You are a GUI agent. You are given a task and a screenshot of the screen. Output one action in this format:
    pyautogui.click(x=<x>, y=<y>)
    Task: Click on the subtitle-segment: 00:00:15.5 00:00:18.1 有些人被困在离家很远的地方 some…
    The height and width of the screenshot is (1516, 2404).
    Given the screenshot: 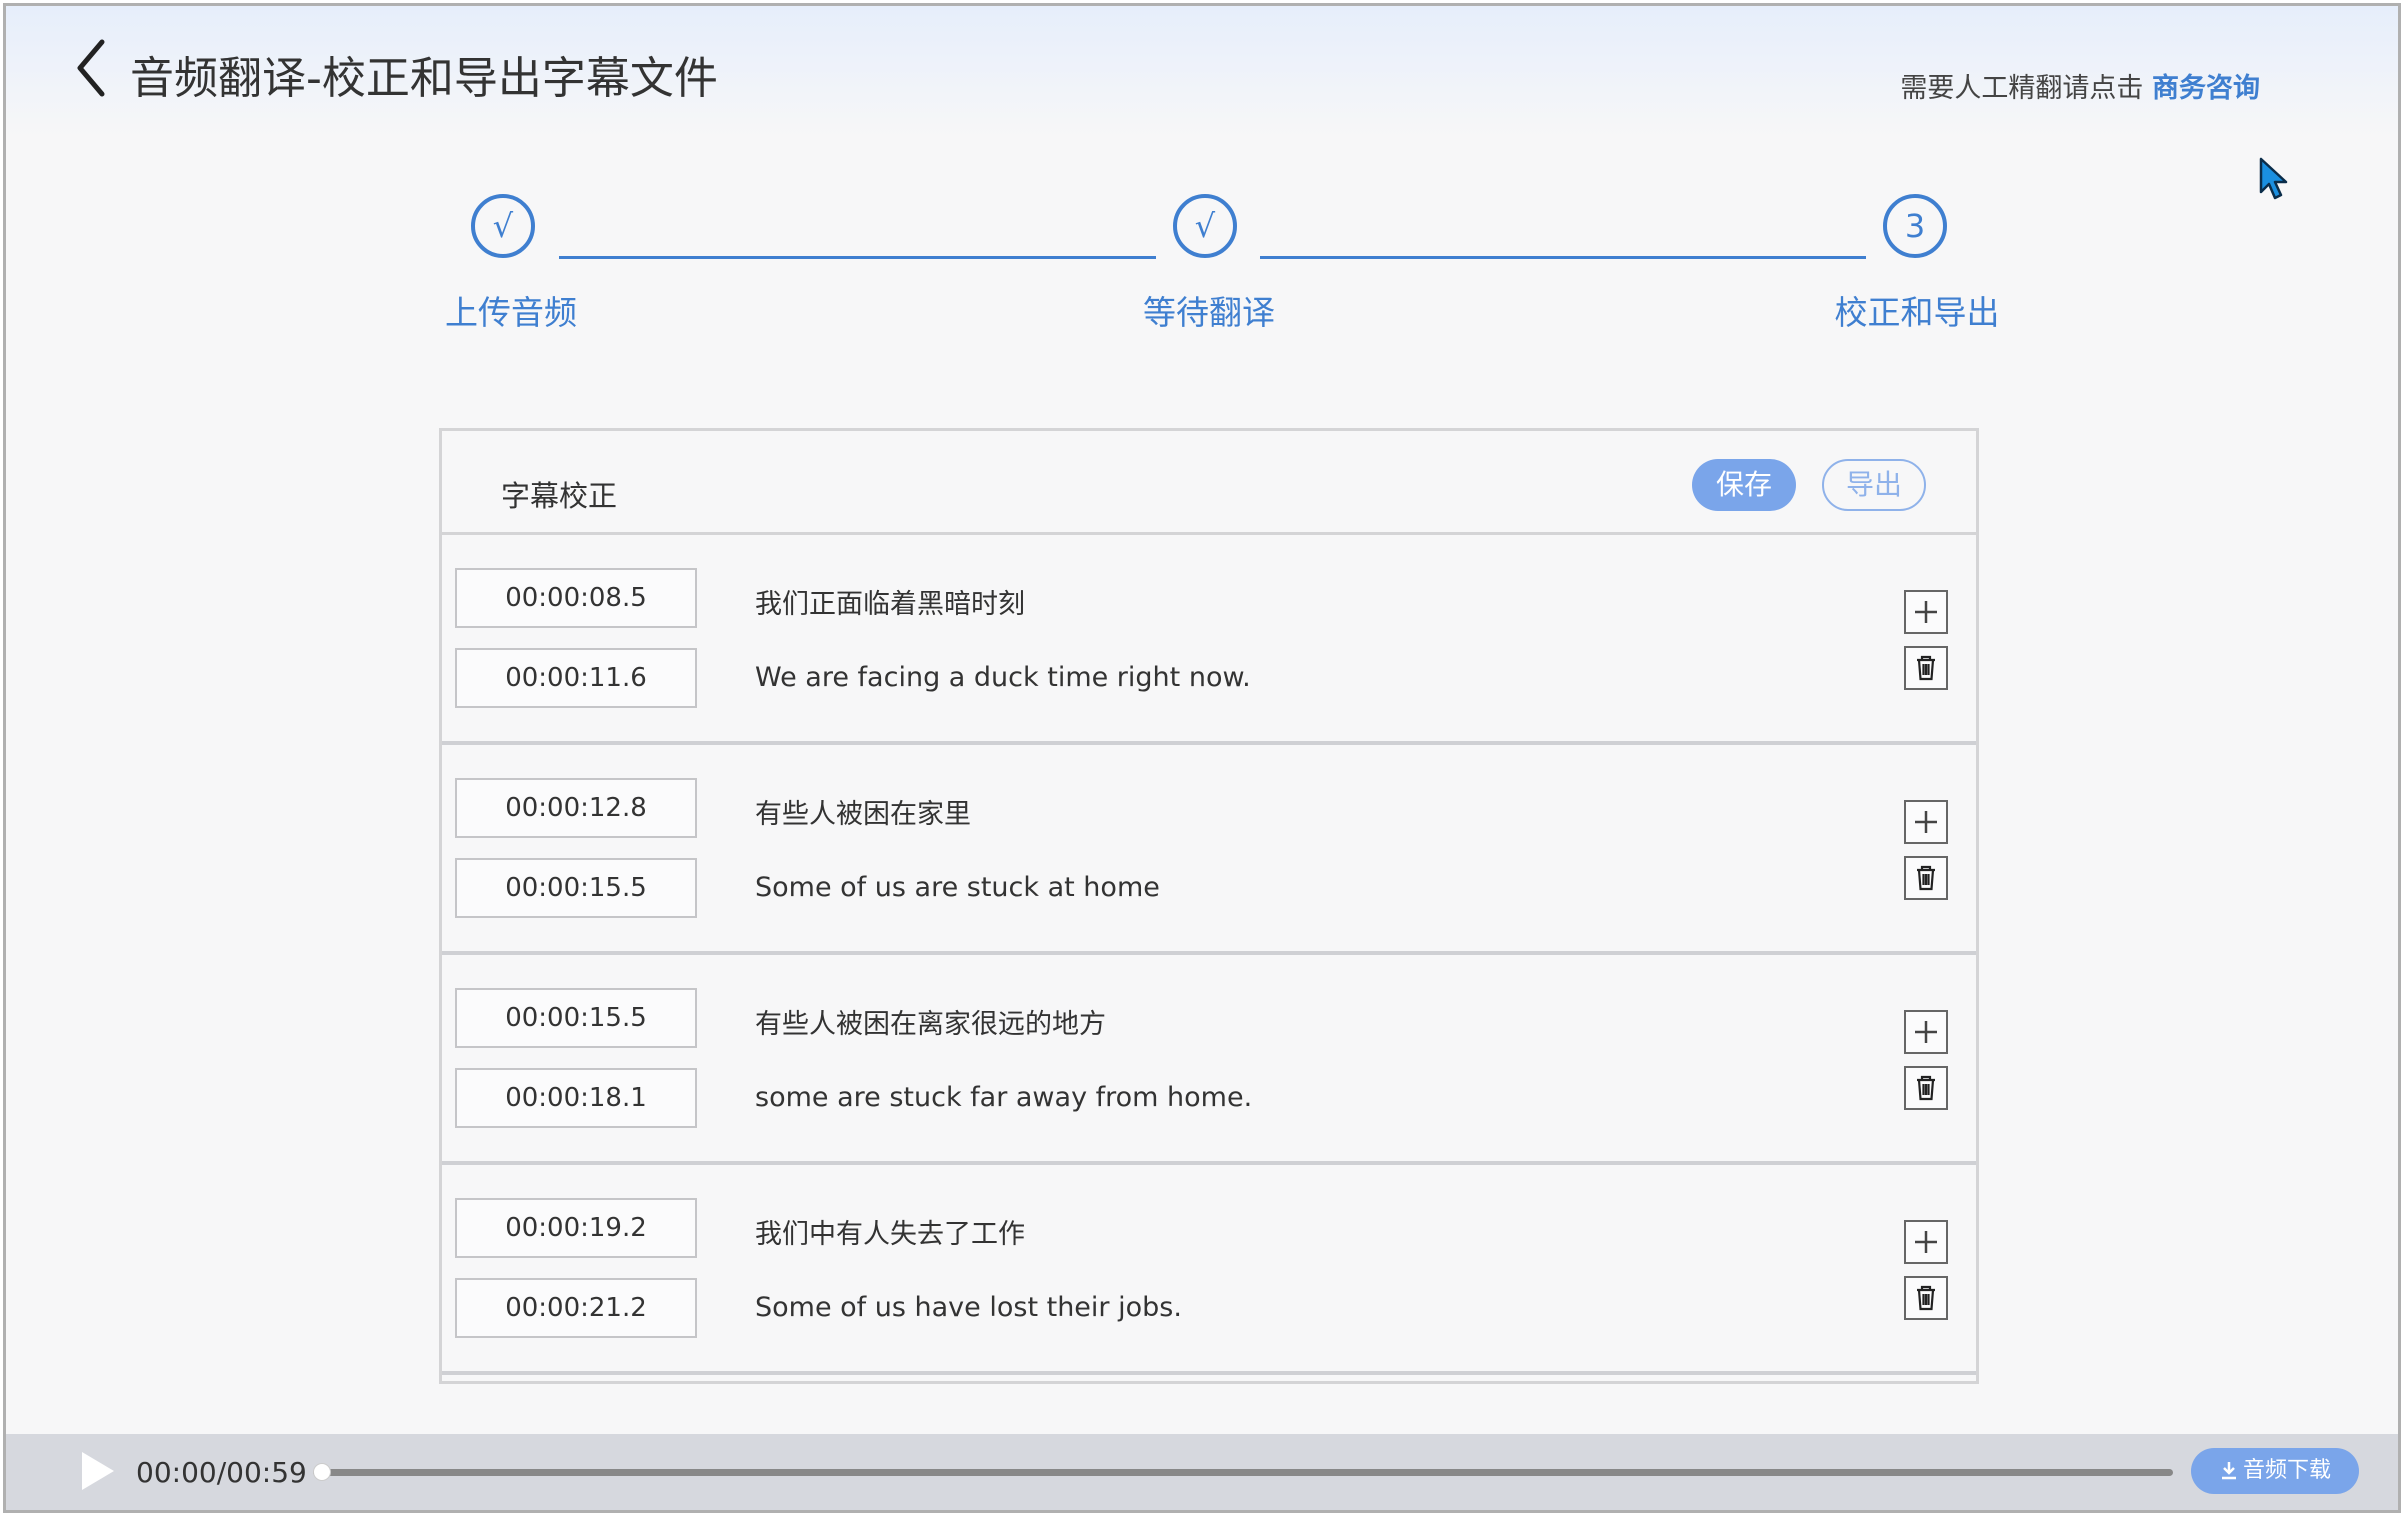 What is the action you would take?
    pyautogui.click(x=1209, y=1060)
    